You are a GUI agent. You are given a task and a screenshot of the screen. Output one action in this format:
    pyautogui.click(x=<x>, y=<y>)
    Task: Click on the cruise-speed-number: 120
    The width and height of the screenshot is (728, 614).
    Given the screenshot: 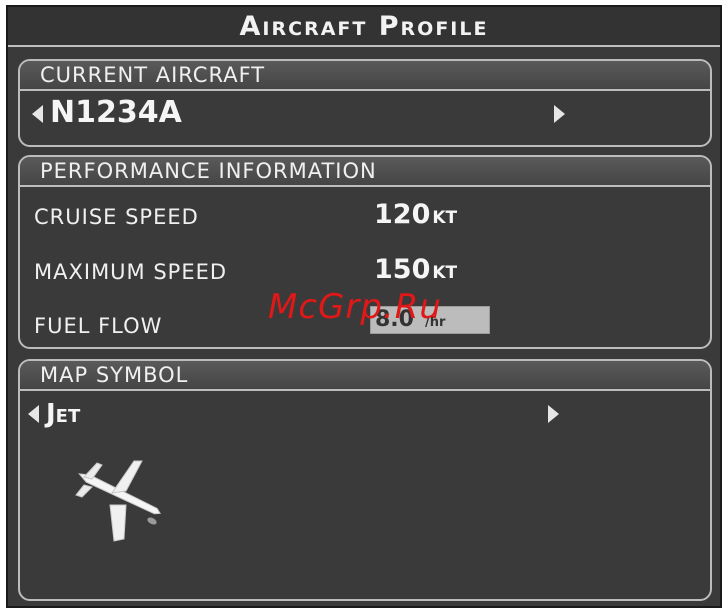 What is the action you would take?
    pyautogui.click(x=402, y=214)
    